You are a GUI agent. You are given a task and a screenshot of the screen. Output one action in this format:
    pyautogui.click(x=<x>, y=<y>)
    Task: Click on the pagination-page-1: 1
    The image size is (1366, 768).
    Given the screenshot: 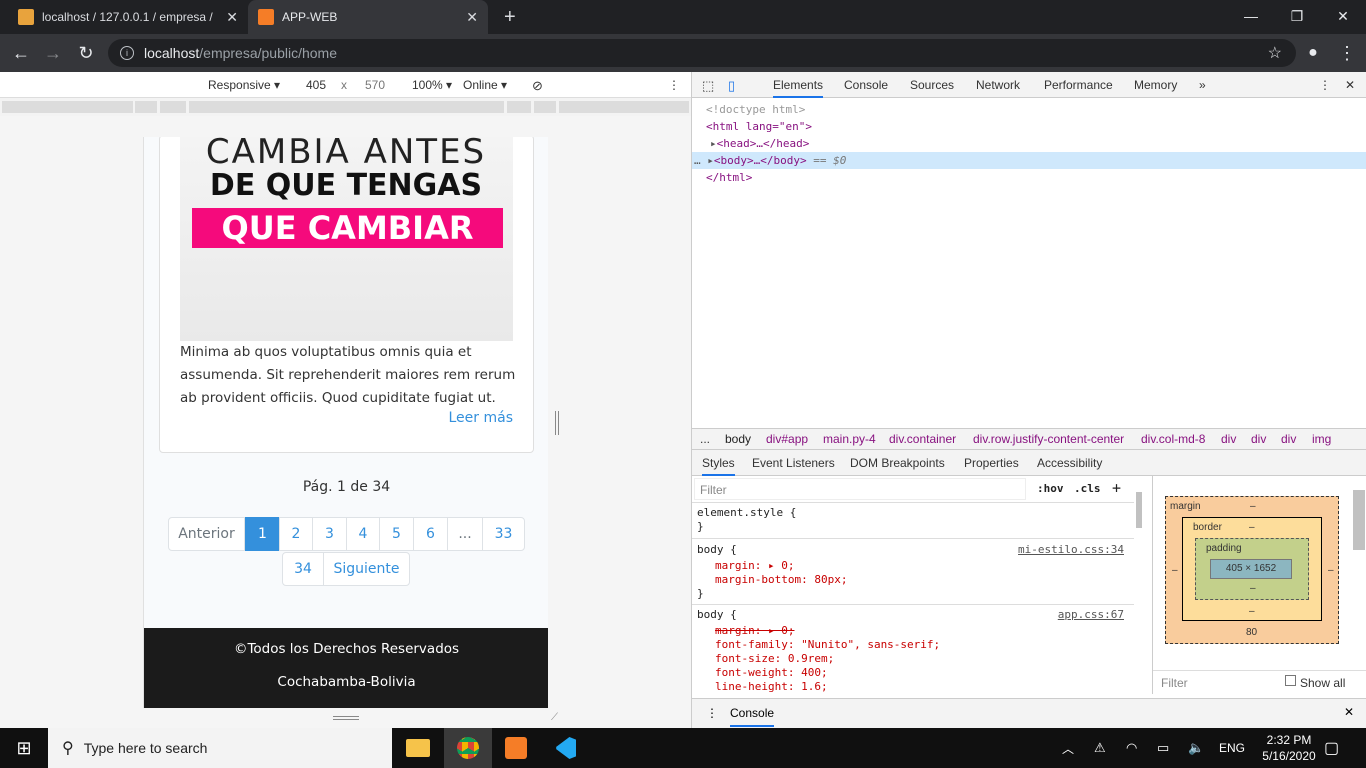 What is the action you would take?
    pyautogui.click(x=262, y=534)
    